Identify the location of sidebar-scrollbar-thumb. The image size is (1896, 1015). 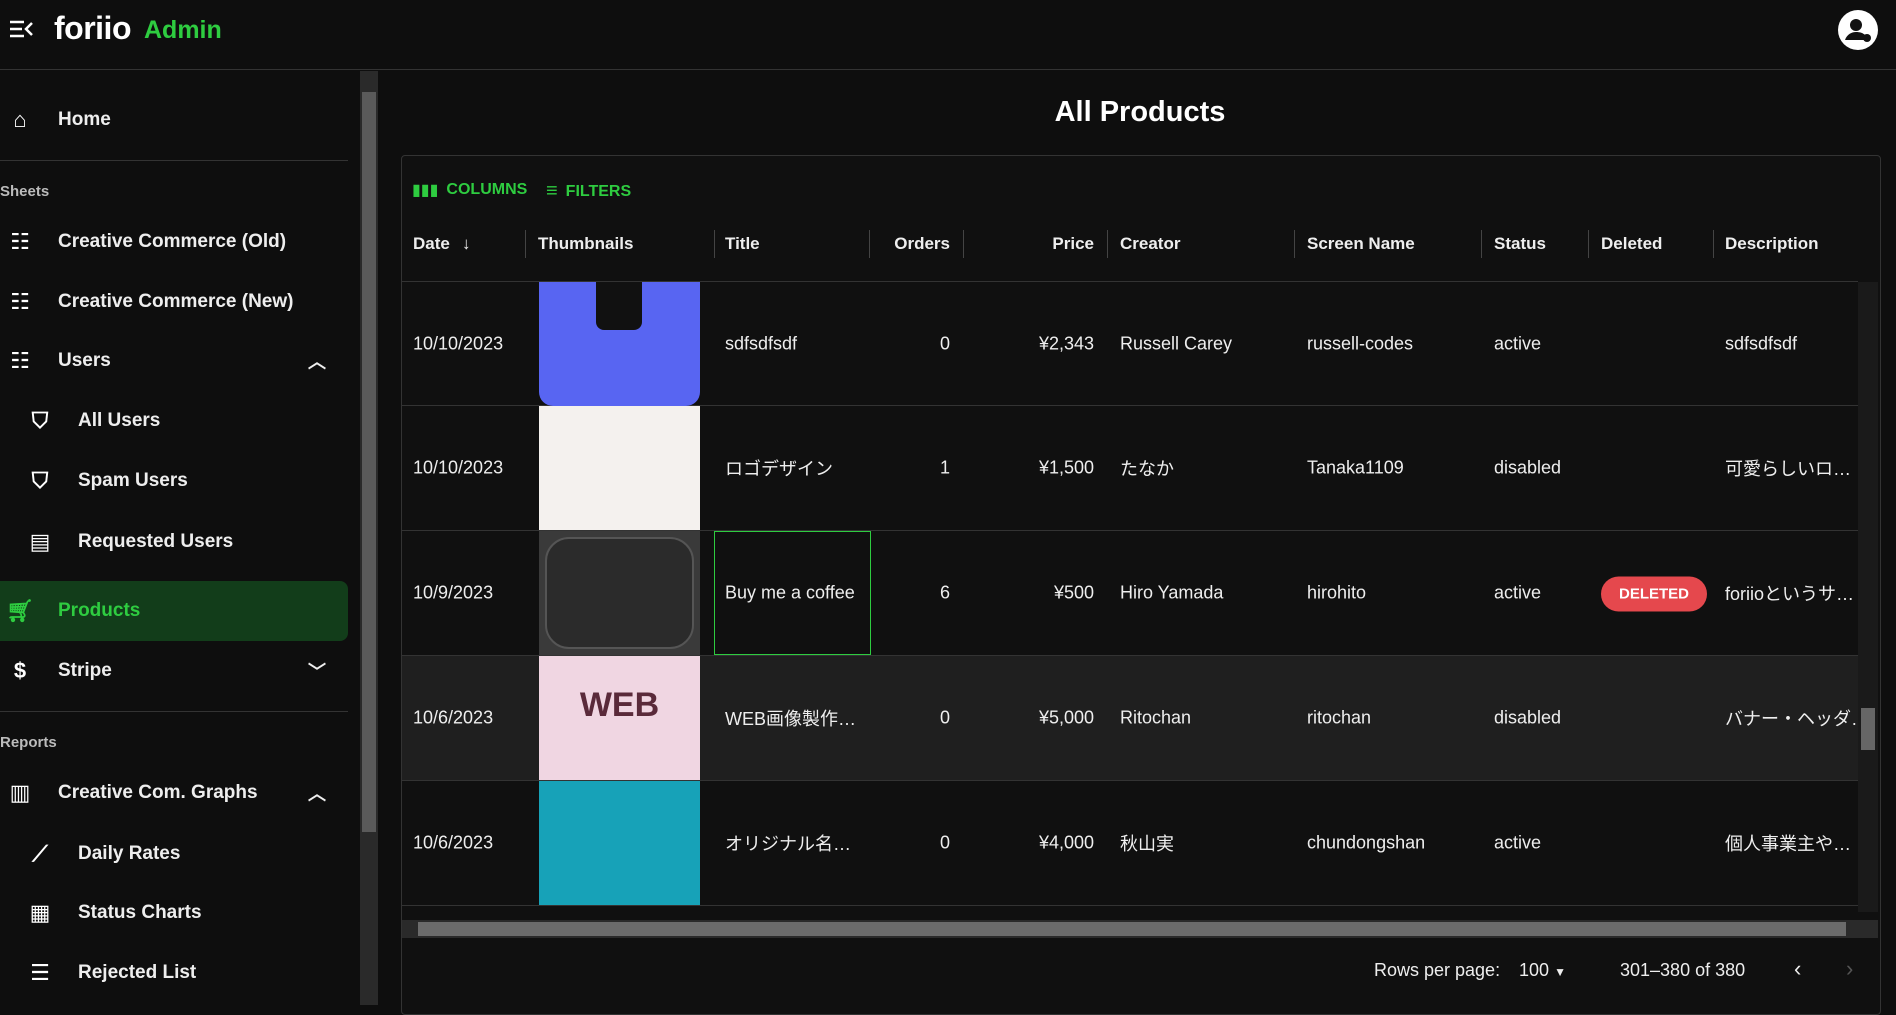
(369, 462).